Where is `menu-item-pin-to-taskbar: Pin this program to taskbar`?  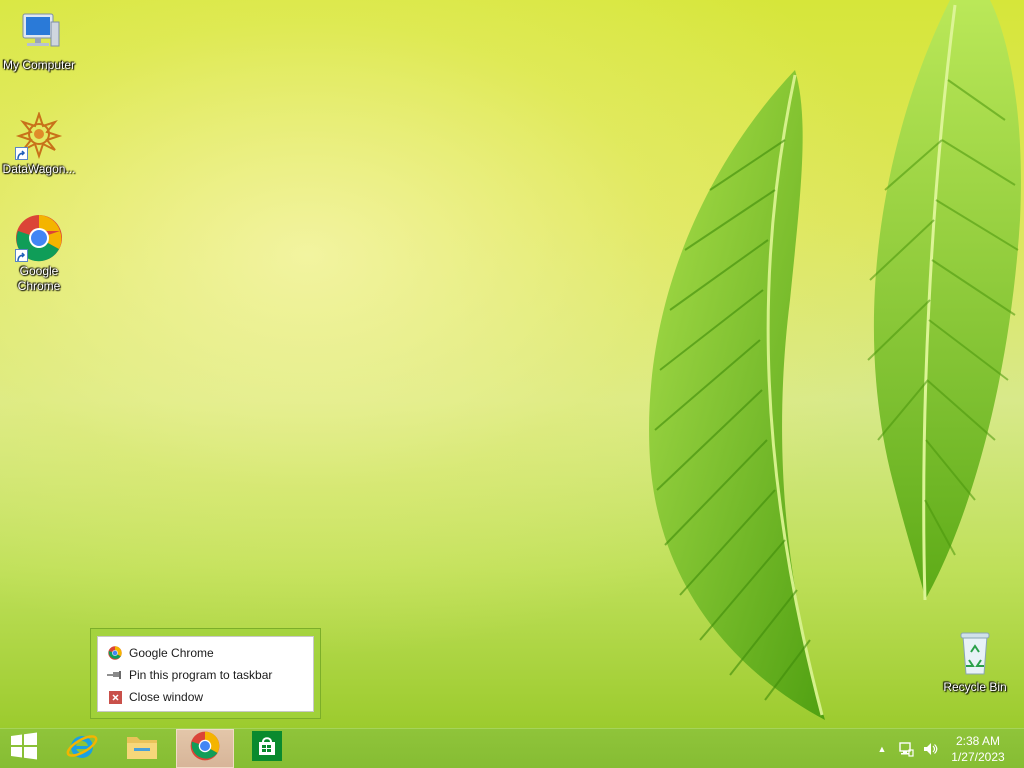
menu-item-pin-to-taskbar: Pin this program to taskbar is located at coordinates (205, 675).